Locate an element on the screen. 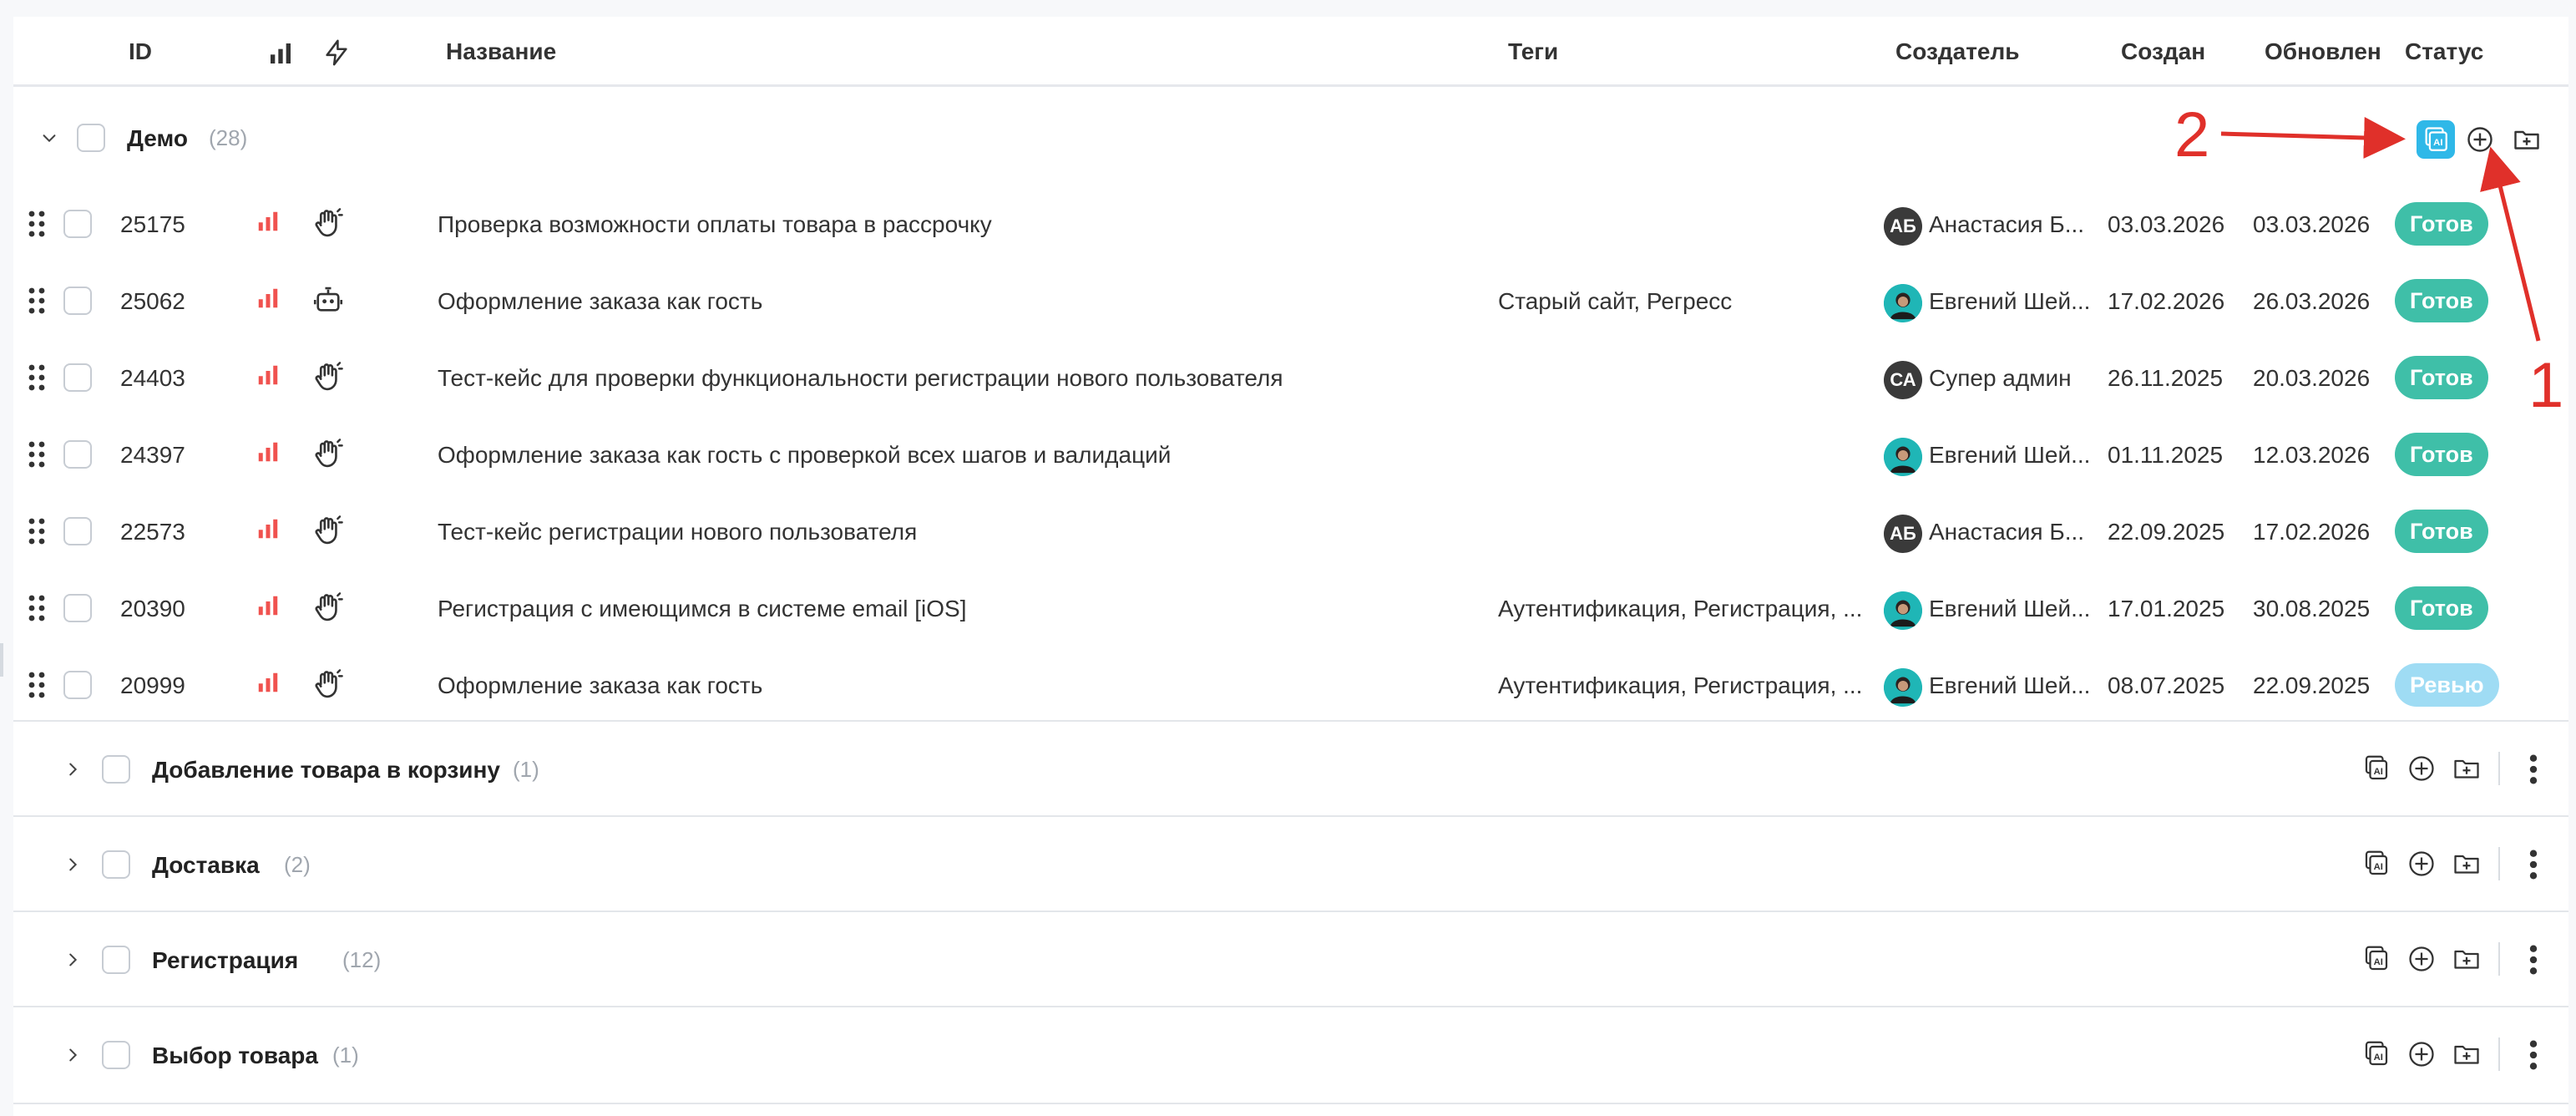 The height and width of the screenshot is (1116, 2576). avatar: АБ is located at coordinates (1903, 534).